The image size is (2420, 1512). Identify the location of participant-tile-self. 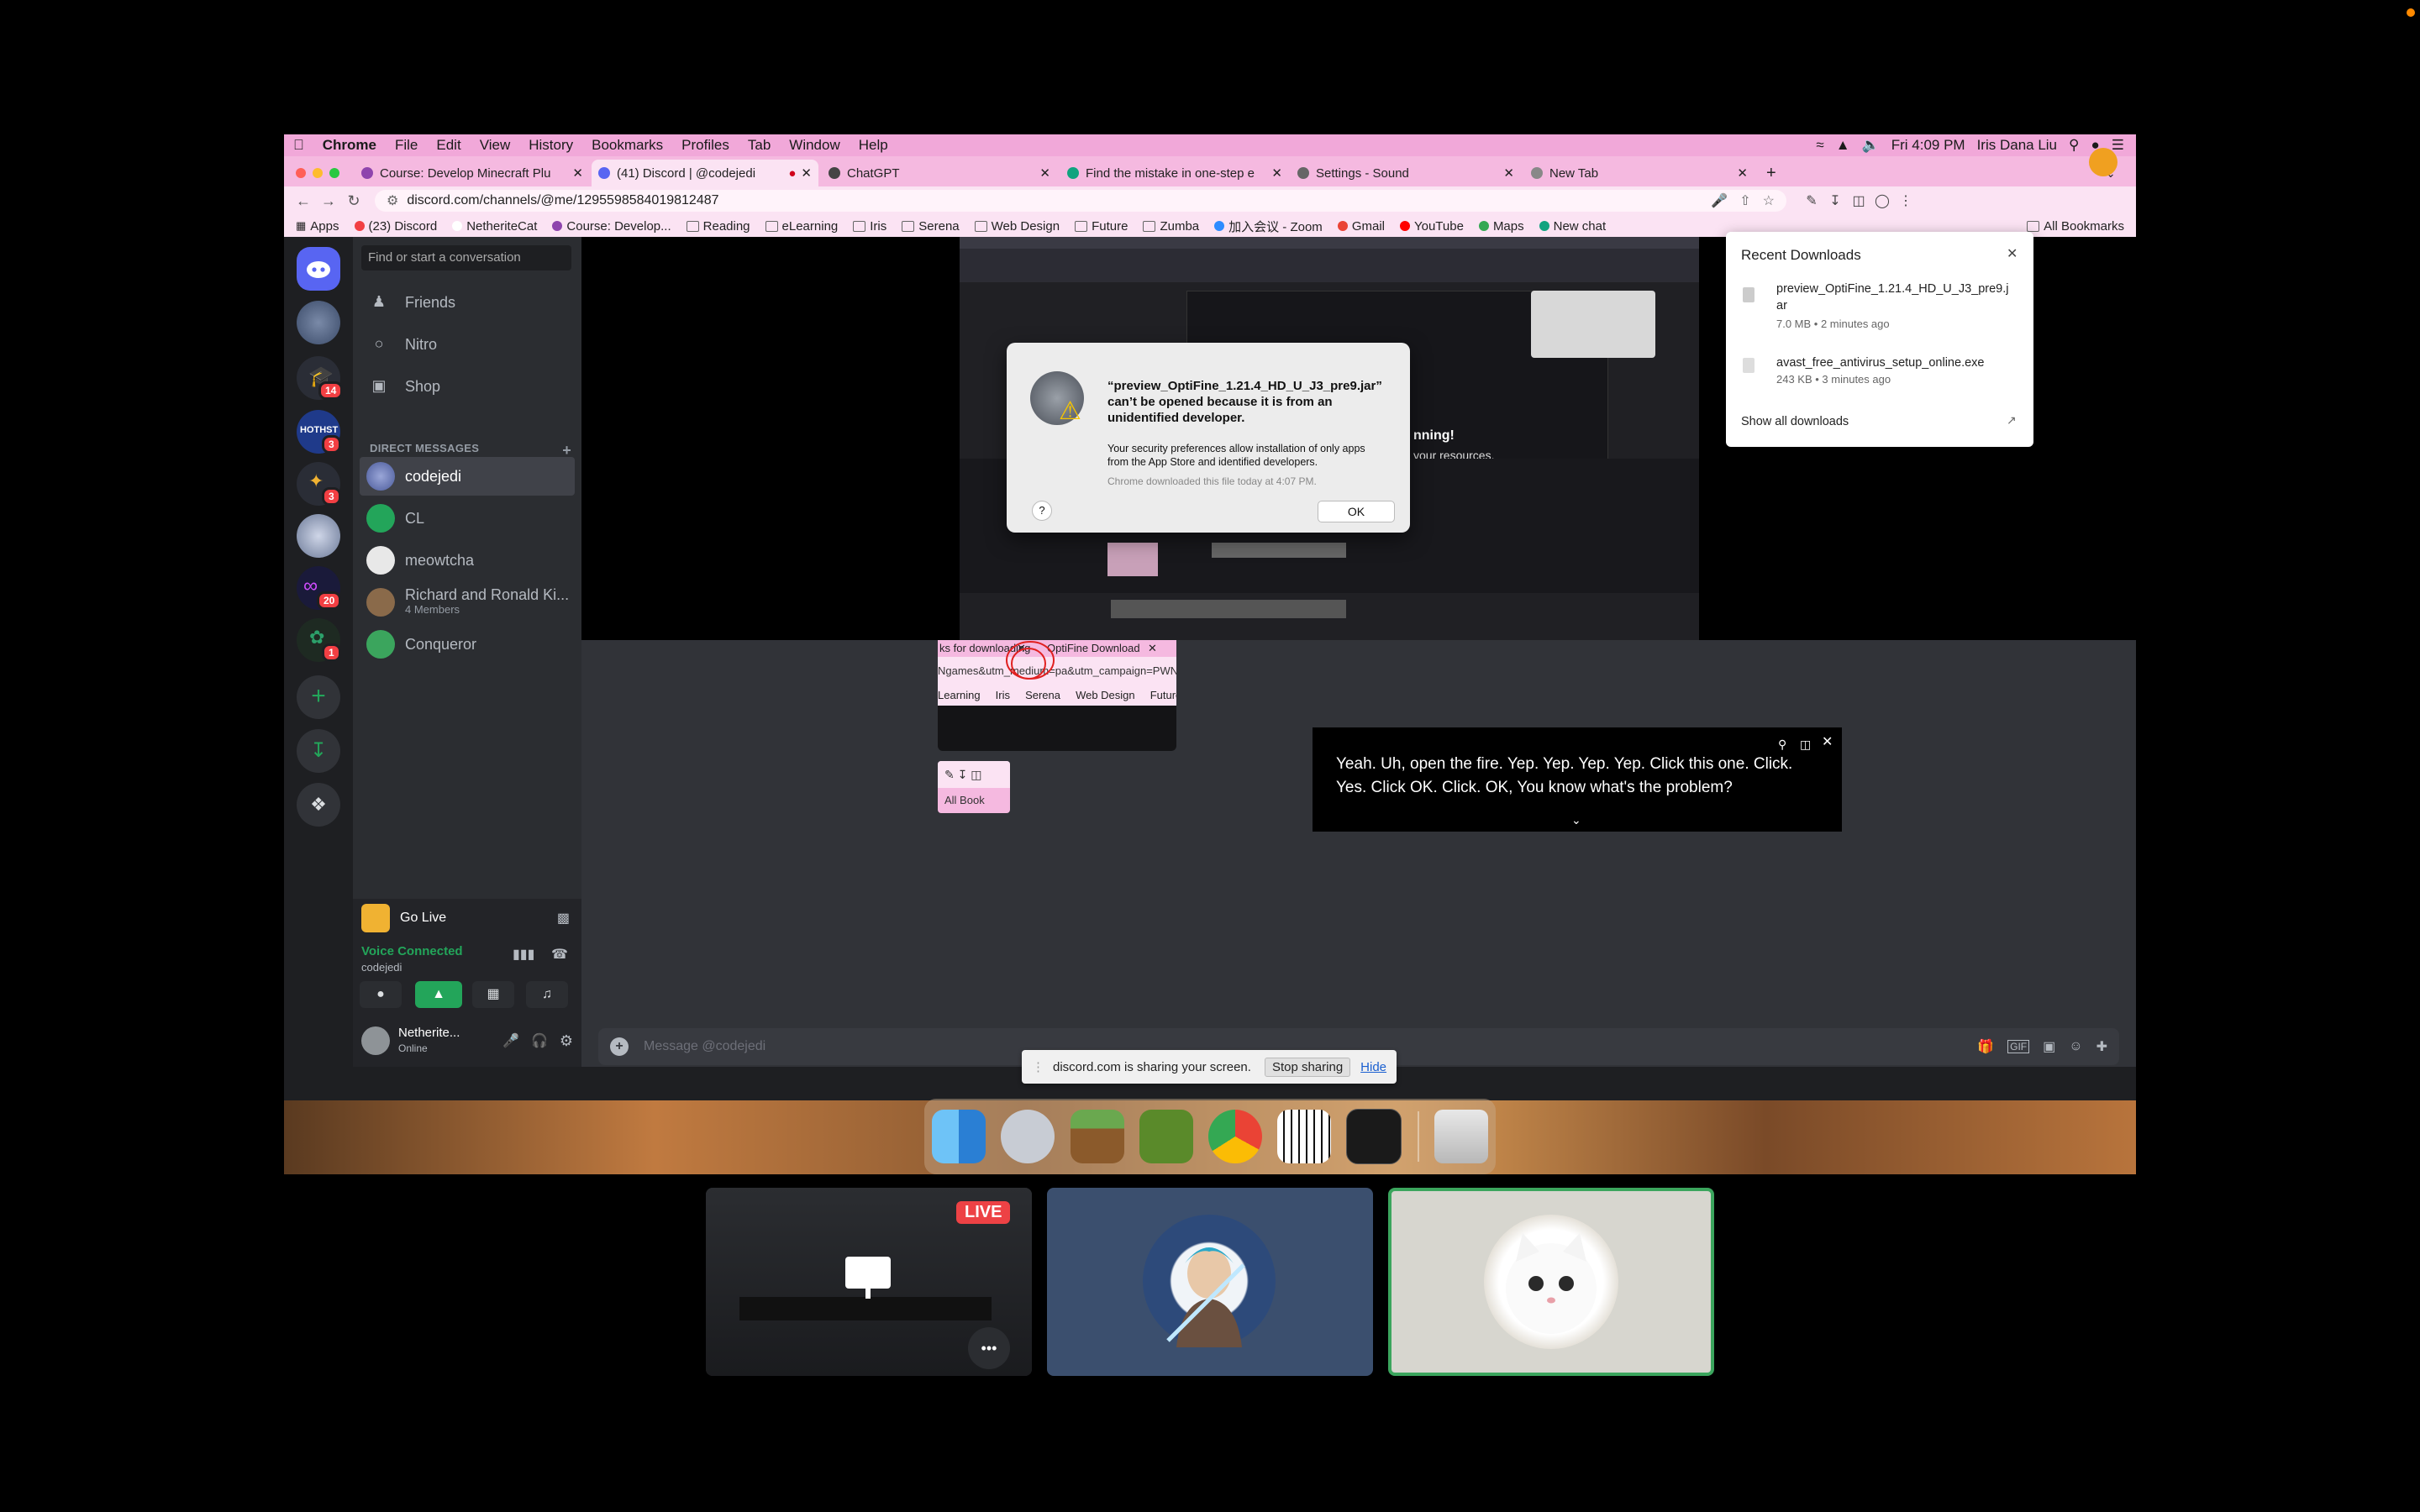
(1551, 1282).